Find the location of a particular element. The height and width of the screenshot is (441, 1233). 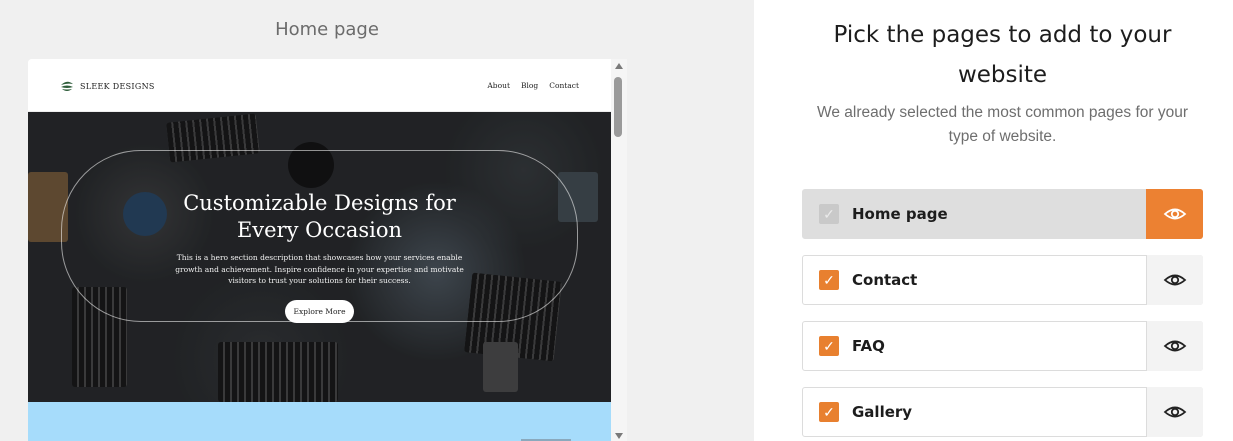

scroll-down-icon is located at coordinates (619, 436).